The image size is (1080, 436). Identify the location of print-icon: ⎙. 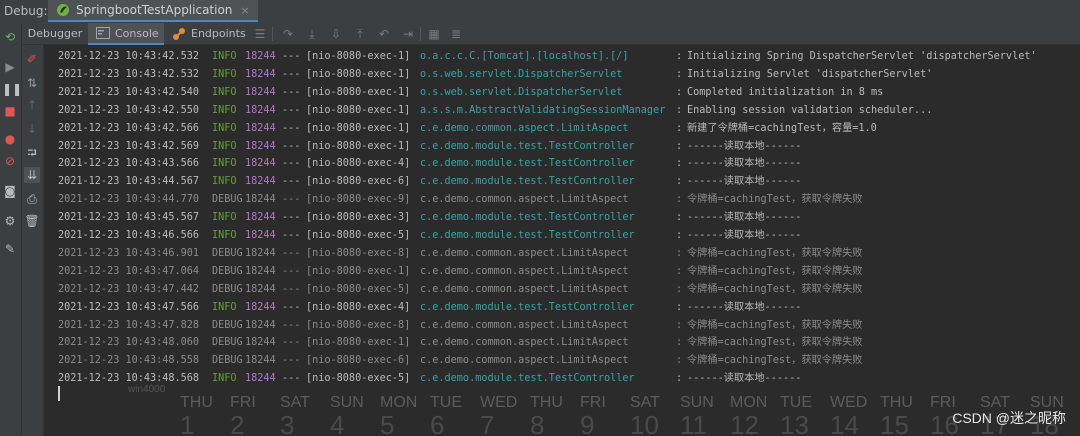
(32, 199).